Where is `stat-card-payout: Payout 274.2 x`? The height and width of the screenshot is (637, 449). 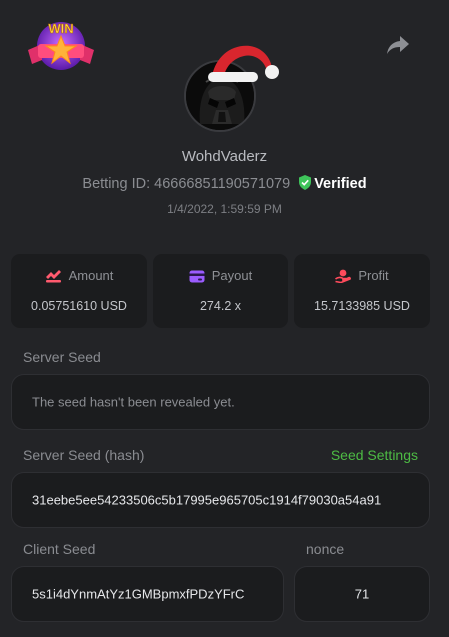
stat-card-payout: Payout 274.2 x is located at coordinates (220, 291).